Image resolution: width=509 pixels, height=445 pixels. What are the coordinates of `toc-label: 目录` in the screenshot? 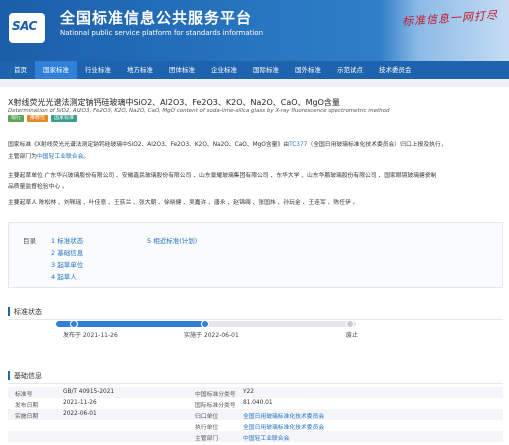 It's located at (29, 241).